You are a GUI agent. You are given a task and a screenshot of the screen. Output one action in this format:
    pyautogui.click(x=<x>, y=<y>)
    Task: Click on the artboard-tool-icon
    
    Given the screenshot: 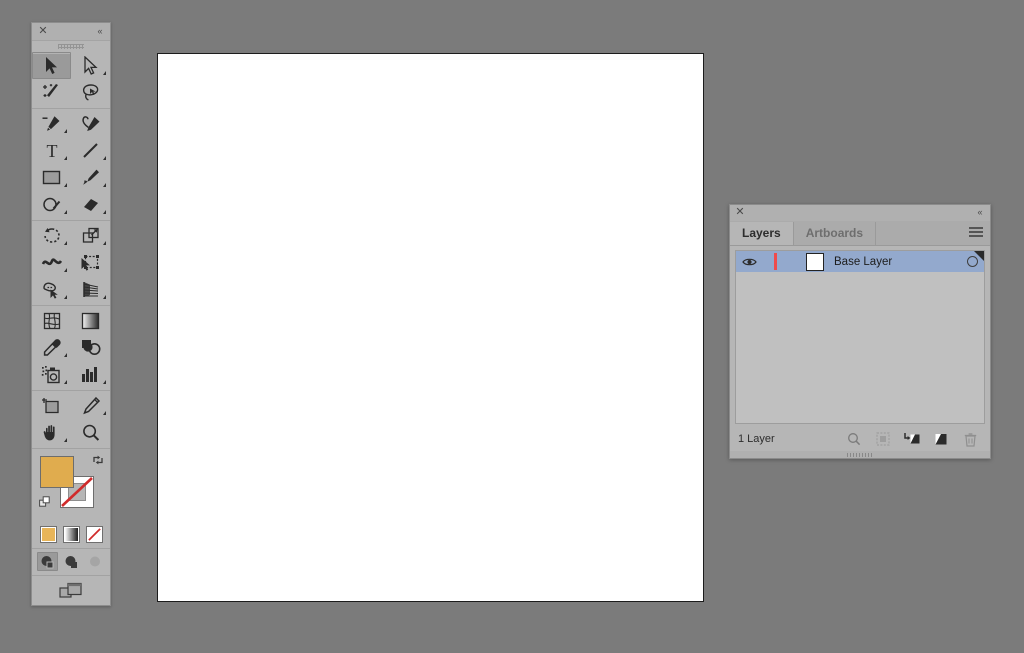 What is the action you would take?
    pyautogui.click(x=51, y=405)
    